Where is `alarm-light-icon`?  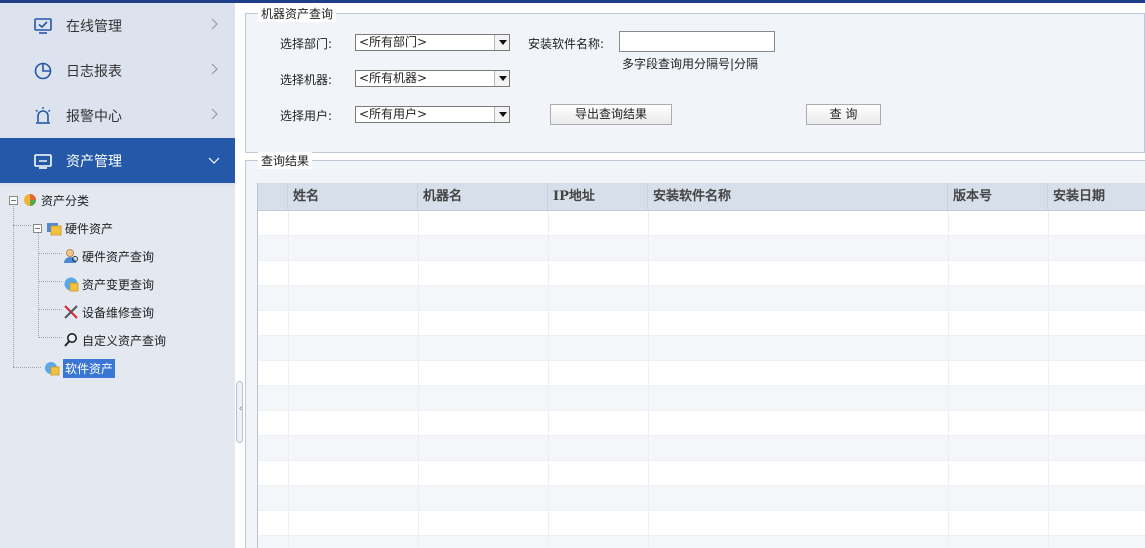 alarm-light-icon is located at coordinates (43, 116).